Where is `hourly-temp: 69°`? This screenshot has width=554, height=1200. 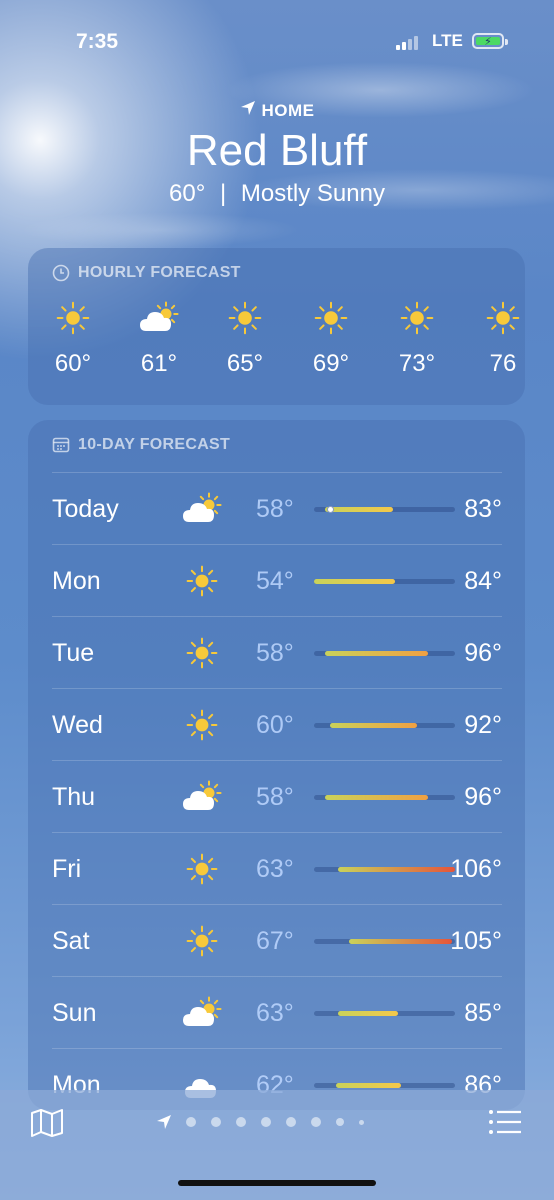 hourly-temp: 69° is located at coordinates (331, 363).